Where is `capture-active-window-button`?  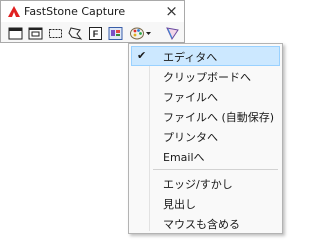 capture-active-window-button is located at coordinates (15, 33).